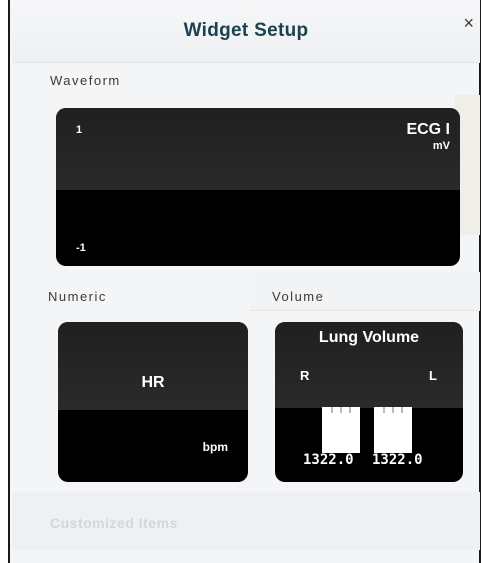  Describe the element at coordinates (369, 402) in the screenshot. I see `volume-widget: Lung Volume R L 1322.0 1322.0` at that location.